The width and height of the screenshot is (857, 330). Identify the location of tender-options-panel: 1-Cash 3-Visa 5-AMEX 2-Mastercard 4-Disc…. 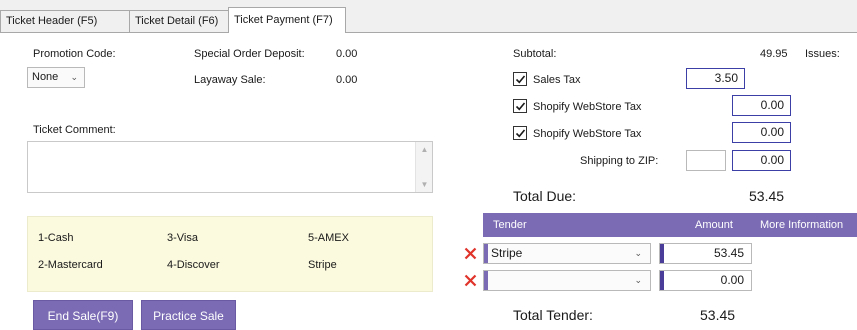
(230, 254).